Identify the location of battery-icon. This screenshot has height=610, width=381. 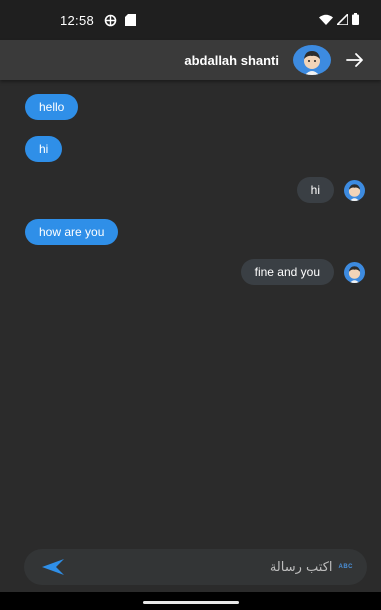
(355, 20).